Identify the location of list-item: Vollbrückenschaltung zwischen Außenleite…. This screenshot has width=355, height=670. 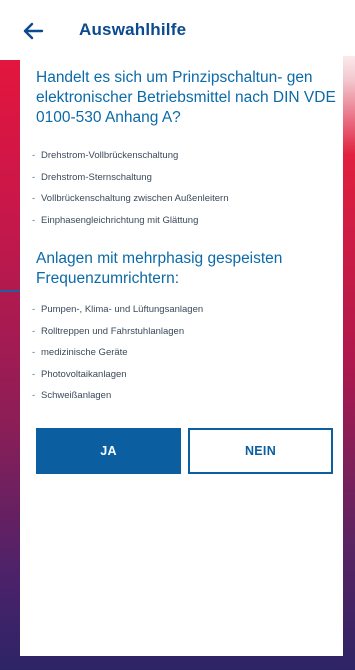
(184, 199).